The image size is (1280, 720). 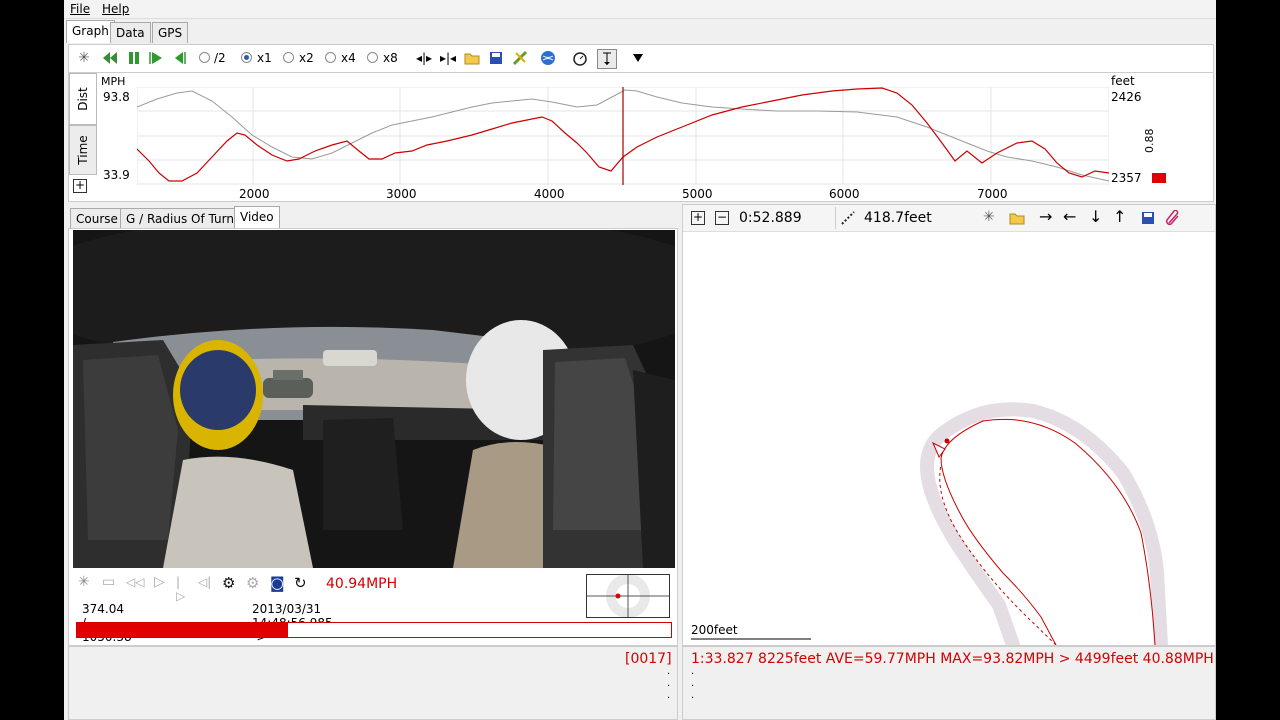 What do you see at coordinates (116, 175) in the screenshot?
I see `left-axis-min: 33.9` at bounding box center [116, 175].